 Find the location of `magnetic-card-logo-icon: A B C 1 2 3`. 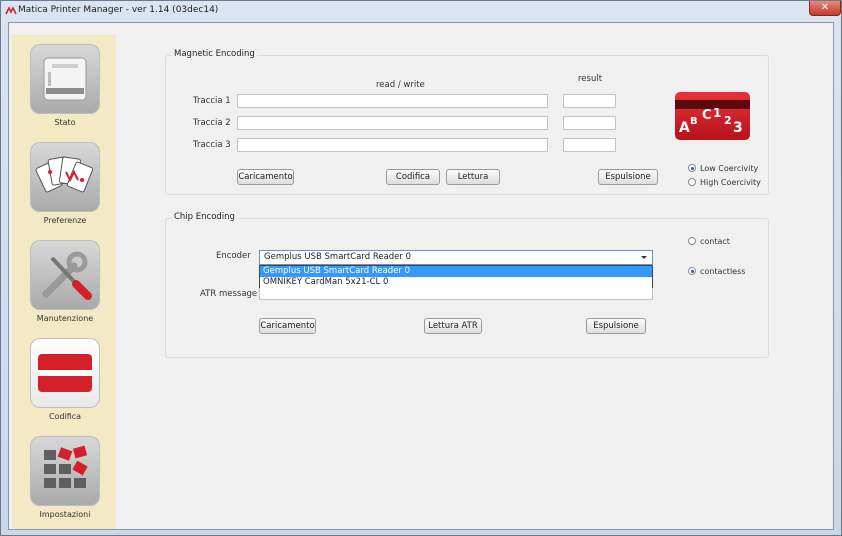

magnetic-card-logo-icon: A B C 1 2 3 is located at coordinates (712, 116).